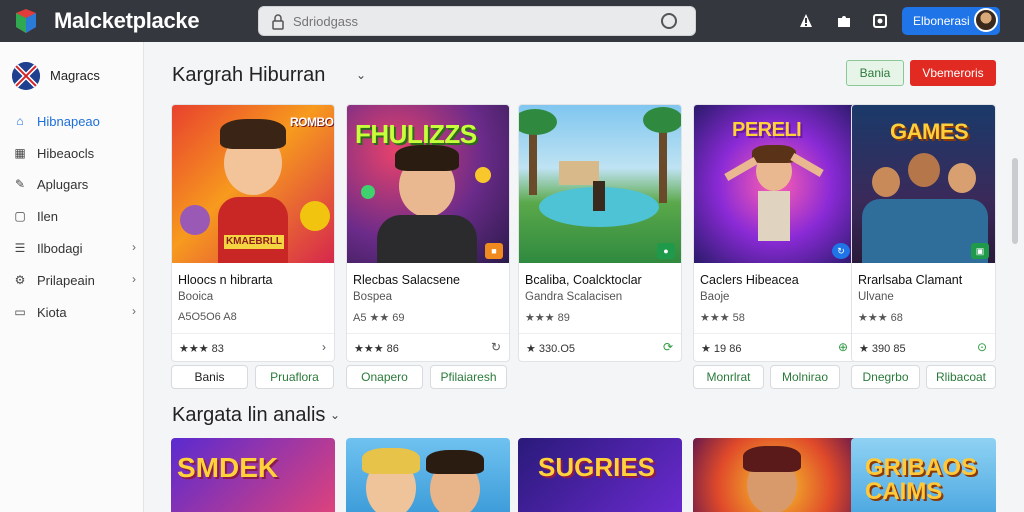 The image size is (1024, 512). Describe the element at coordinates (384, 377) in the screenshot. I see `pill-button: Onapero` at that location.